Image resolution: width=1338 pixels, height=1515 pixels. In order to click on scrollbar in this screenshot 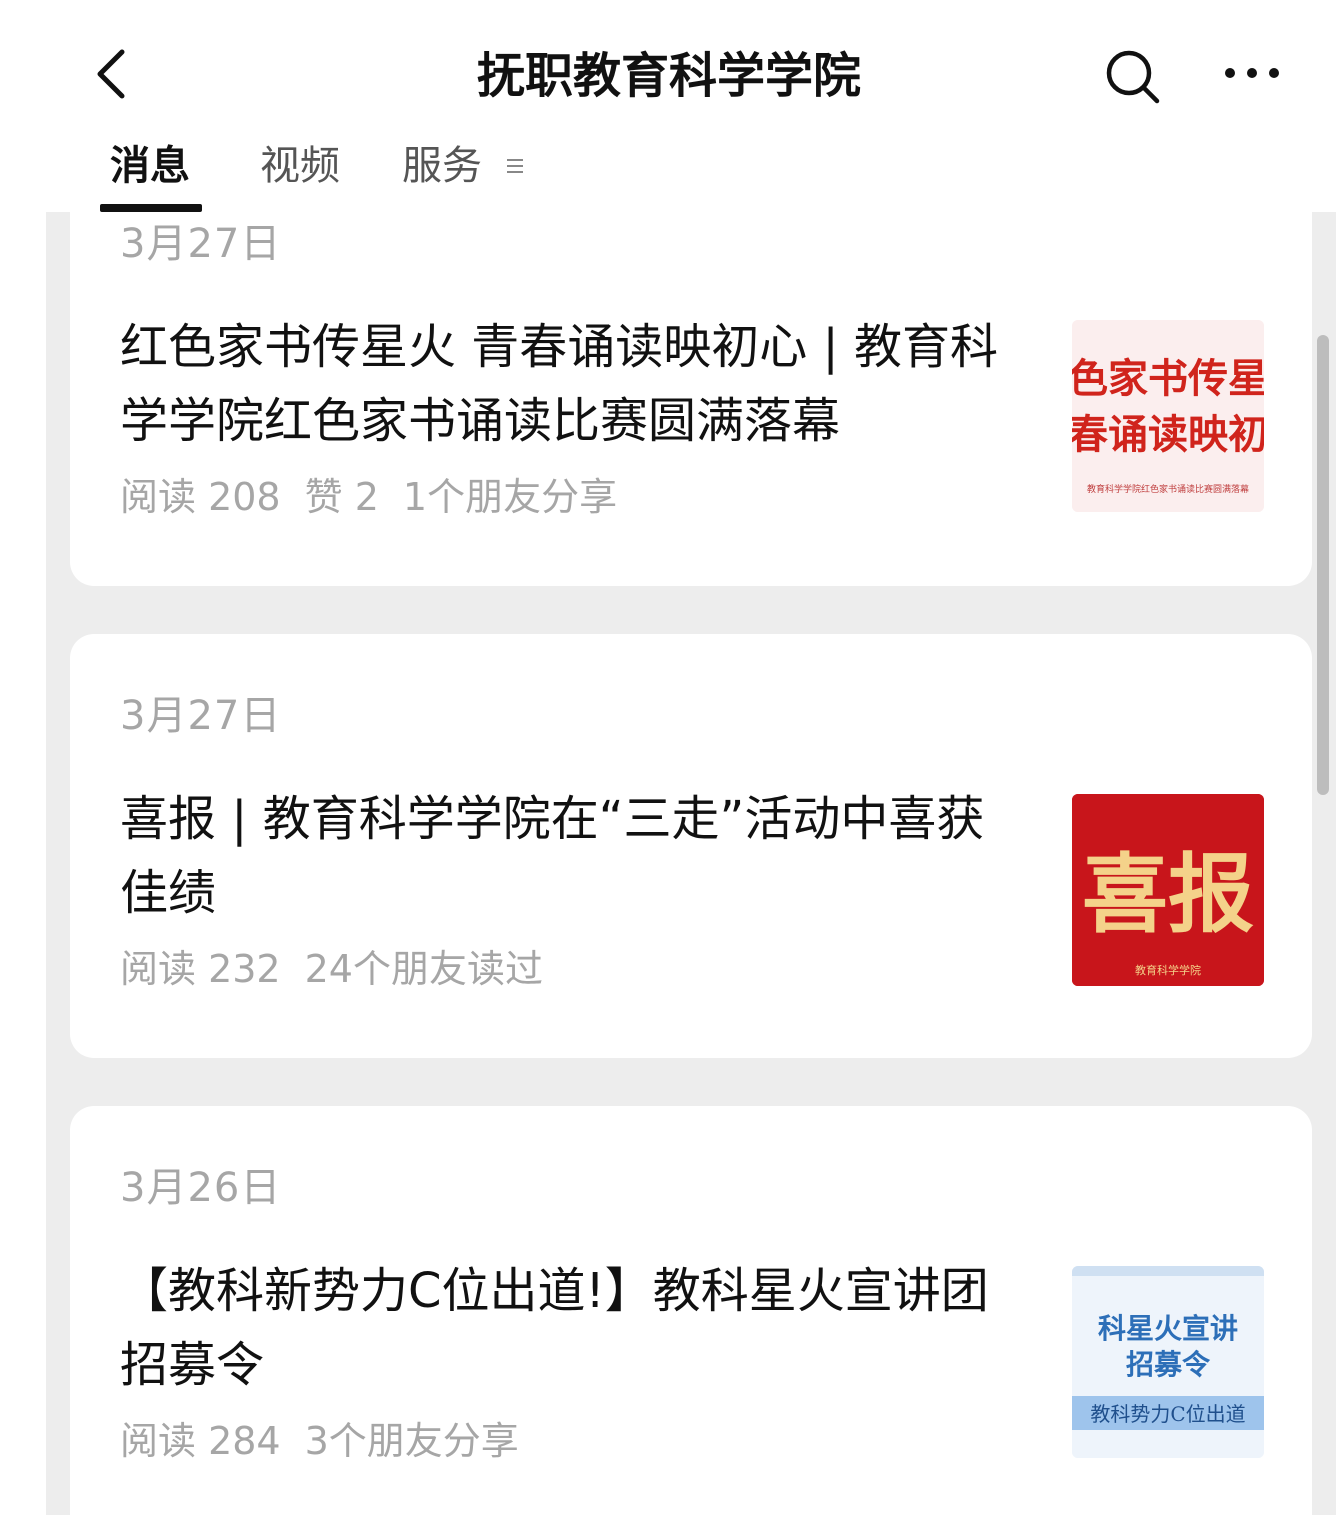, I will do `click(1323, 565)`.